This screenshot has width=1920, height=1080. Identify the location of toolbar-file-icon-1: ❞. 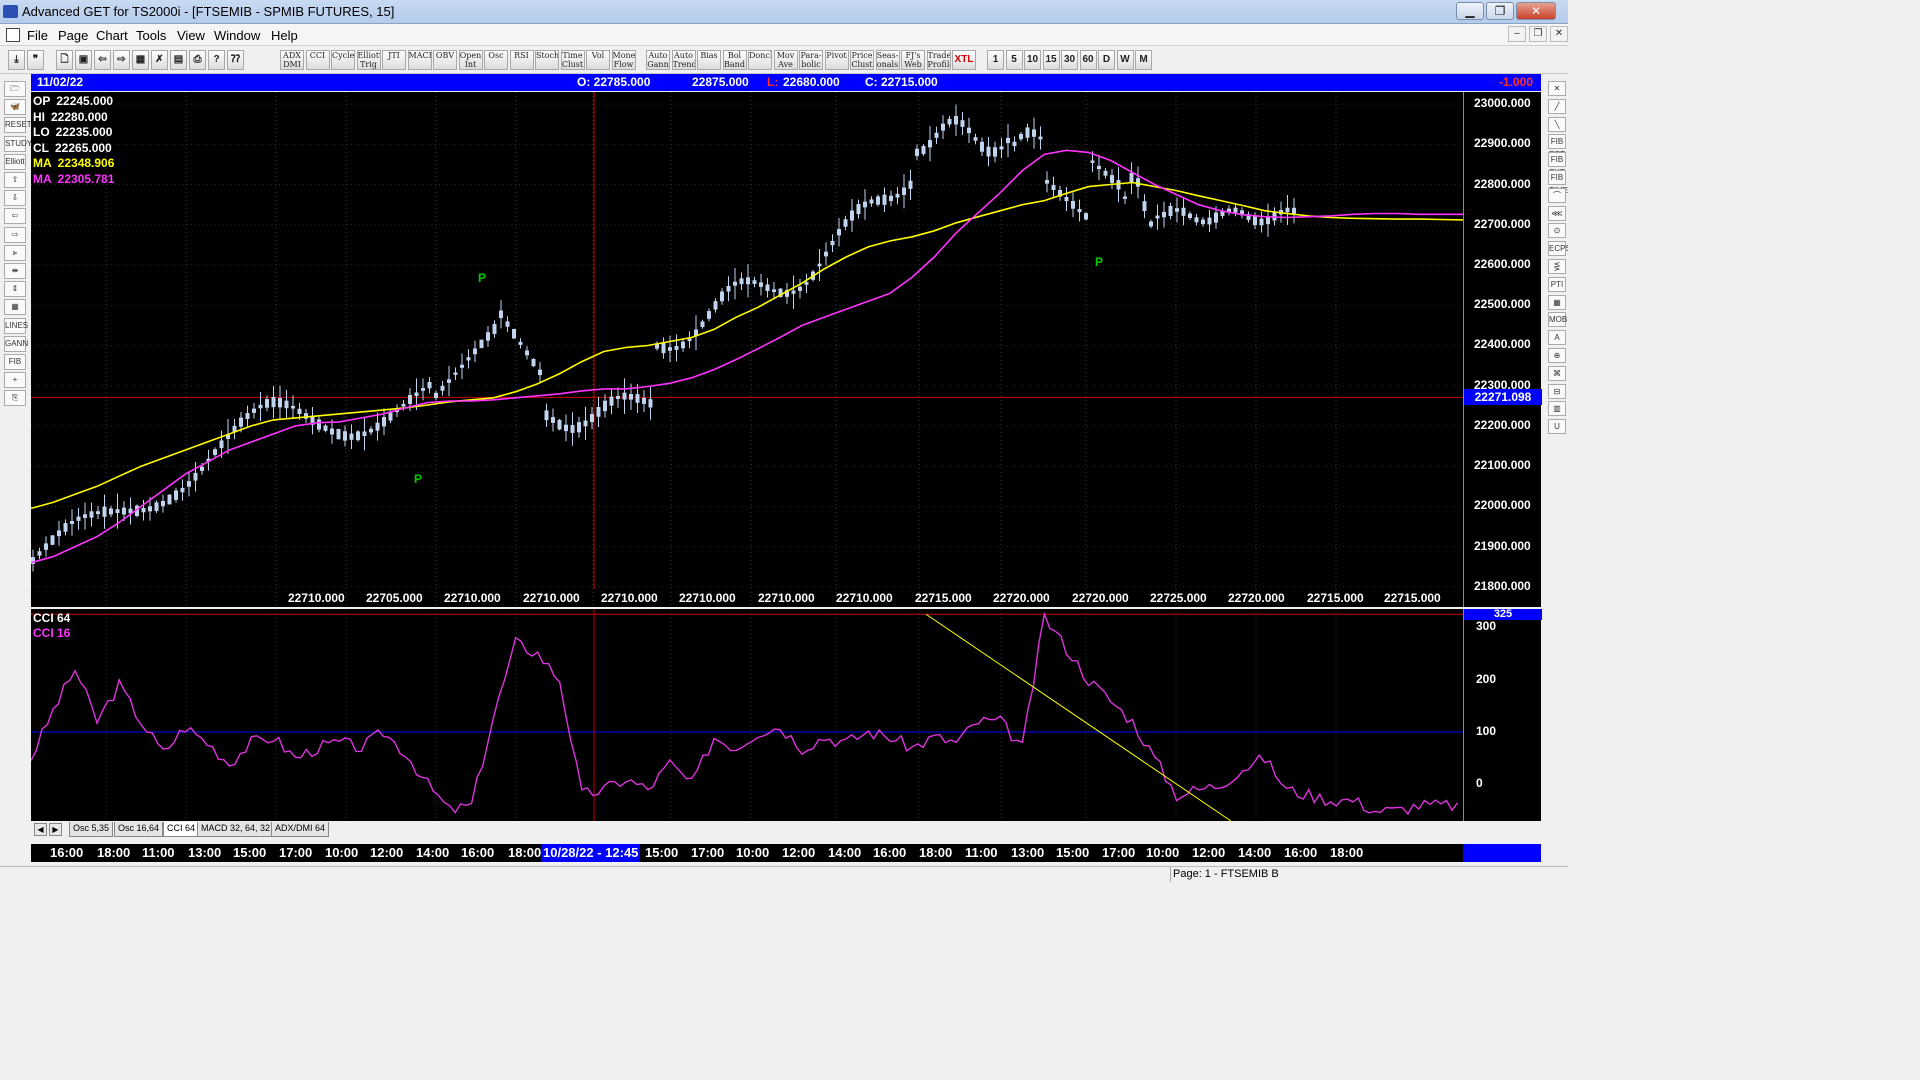
(35, 60).